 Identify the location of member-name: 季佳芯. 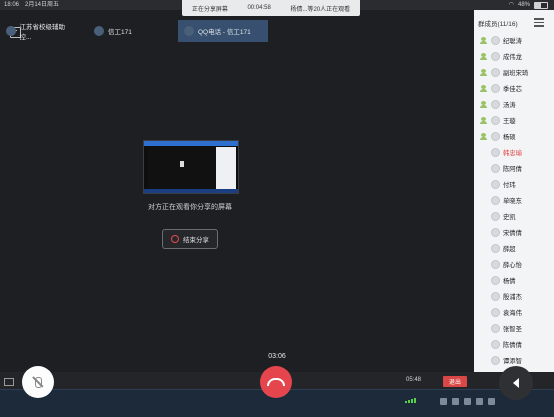
(512, 89).